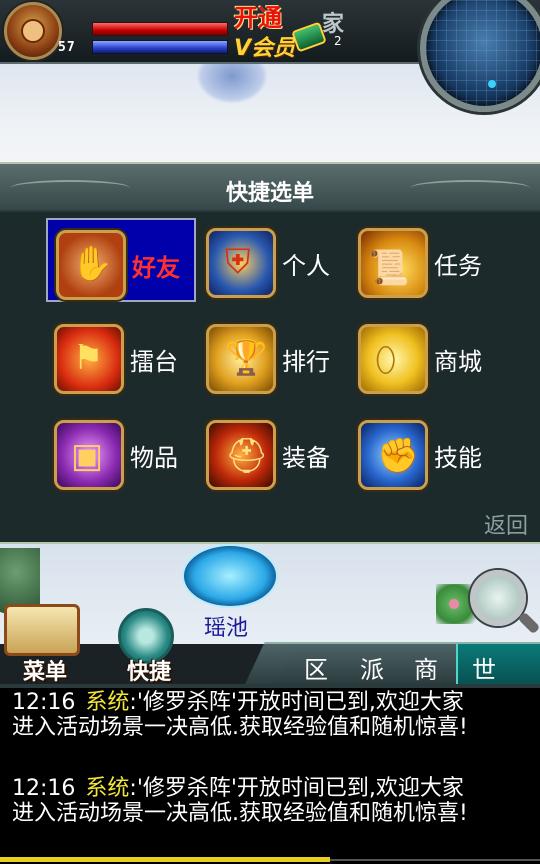  I want to click on menu-item-friends: ✋ 好友, so click(121, 260).